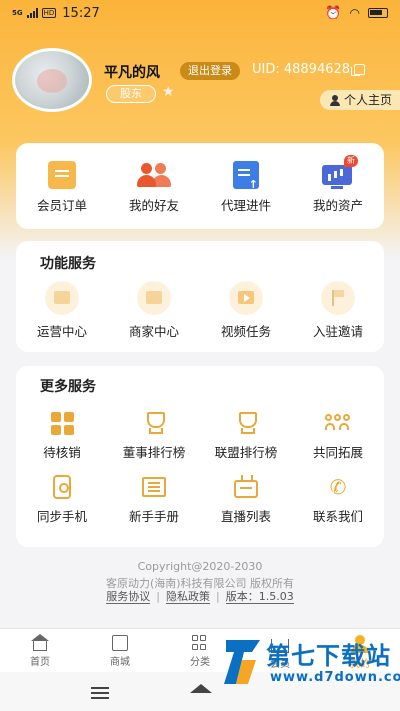 This screenshot has height=711, width=400. I want to click on menu-label: 会员订单, so click(61, 205).